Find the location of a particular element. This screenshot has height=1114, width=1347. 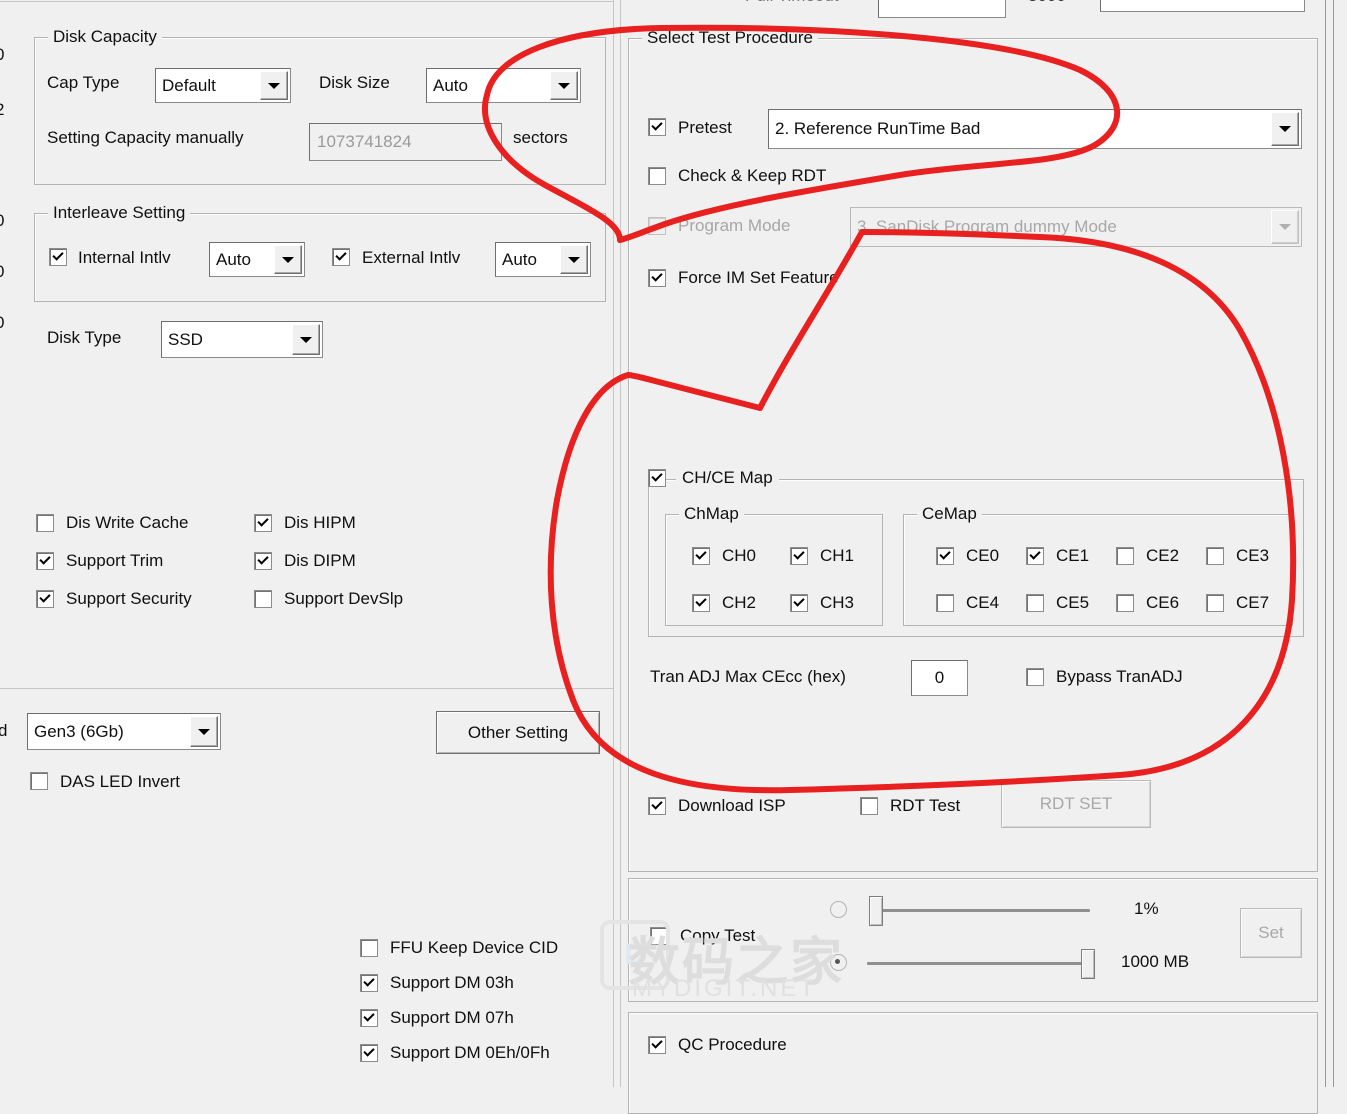

size-radio is located at coordinates (838, 962).